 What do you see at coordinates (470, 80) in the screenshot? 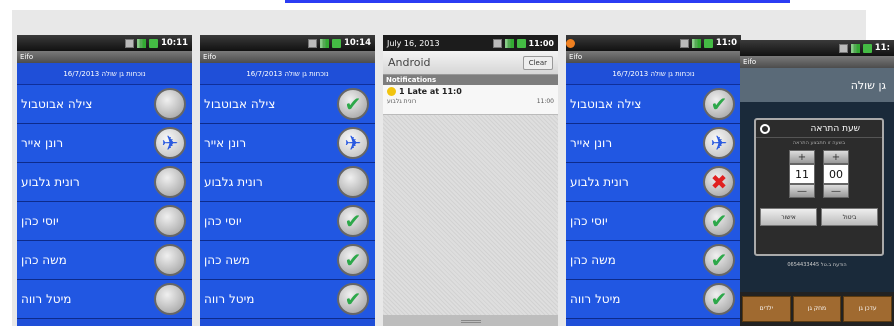
I see `notifications-section-label: Notifications` at bounding box center [470, 80].